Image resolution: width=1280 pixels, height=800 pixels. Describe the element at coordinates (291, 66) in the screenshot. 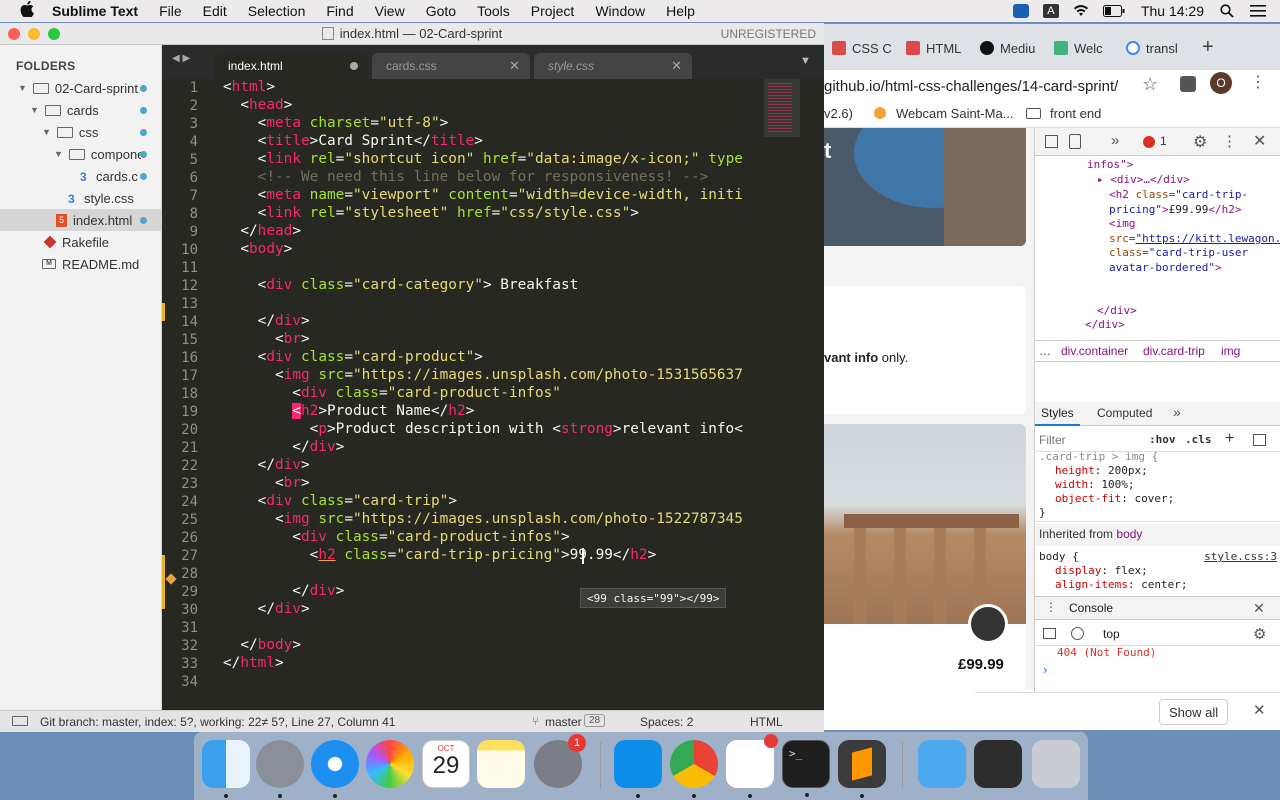

I see `tab-index-html: index.html` at that location.